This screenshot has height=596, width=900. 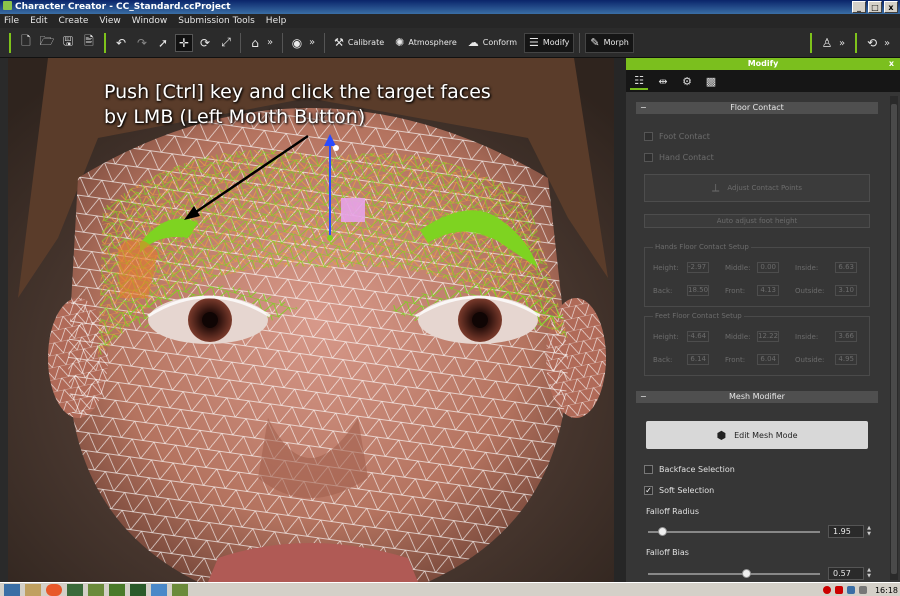 I want to click on redo-icon: ↷, so click(x=142, y=43).